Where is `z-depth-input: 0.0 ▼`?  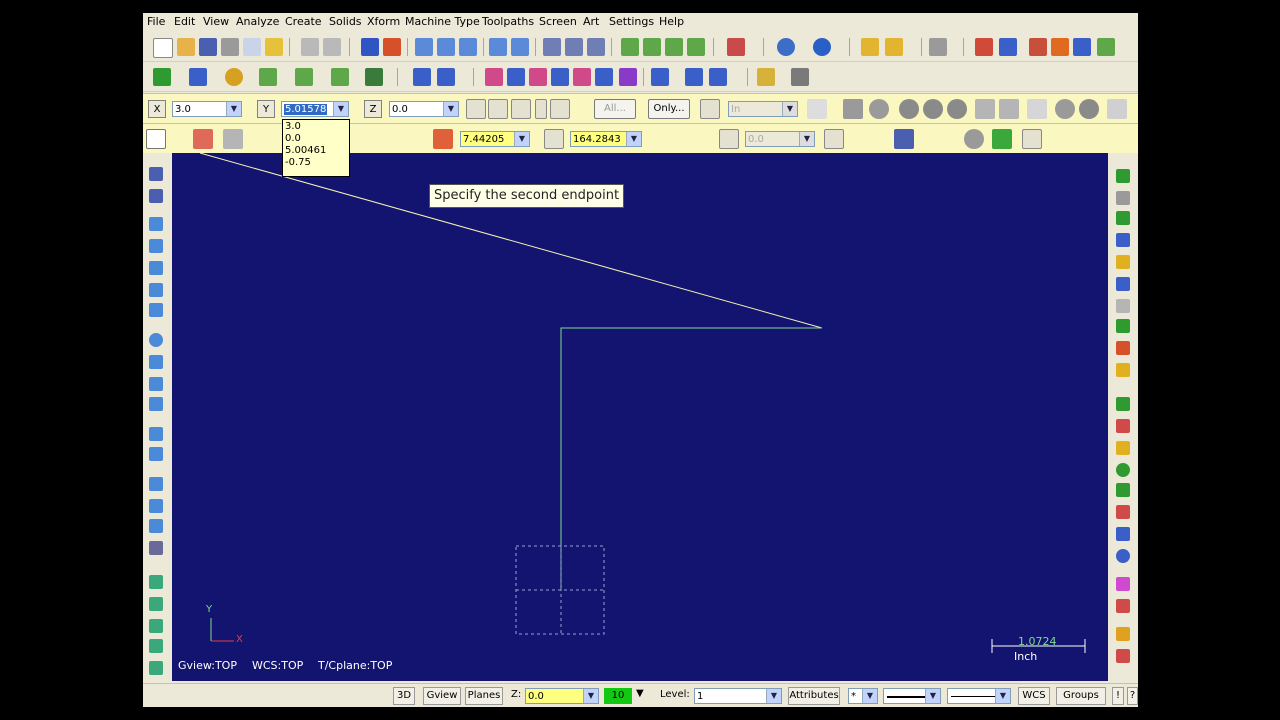
z-depth-input: 0.0 ▼ is located at coordinates (562, 696).